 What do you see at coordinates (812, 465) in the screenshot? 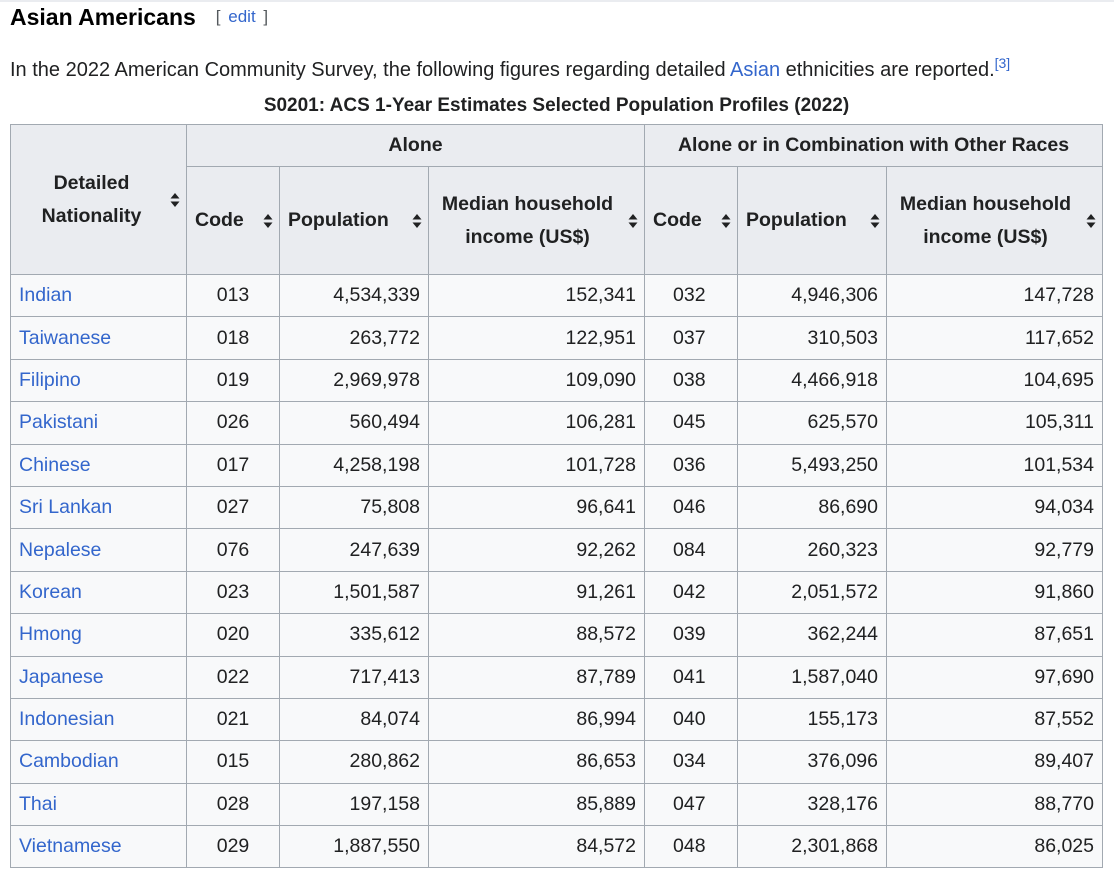
I see `population-combination-cell: 5,493,250` at bounding box center [812, 465].